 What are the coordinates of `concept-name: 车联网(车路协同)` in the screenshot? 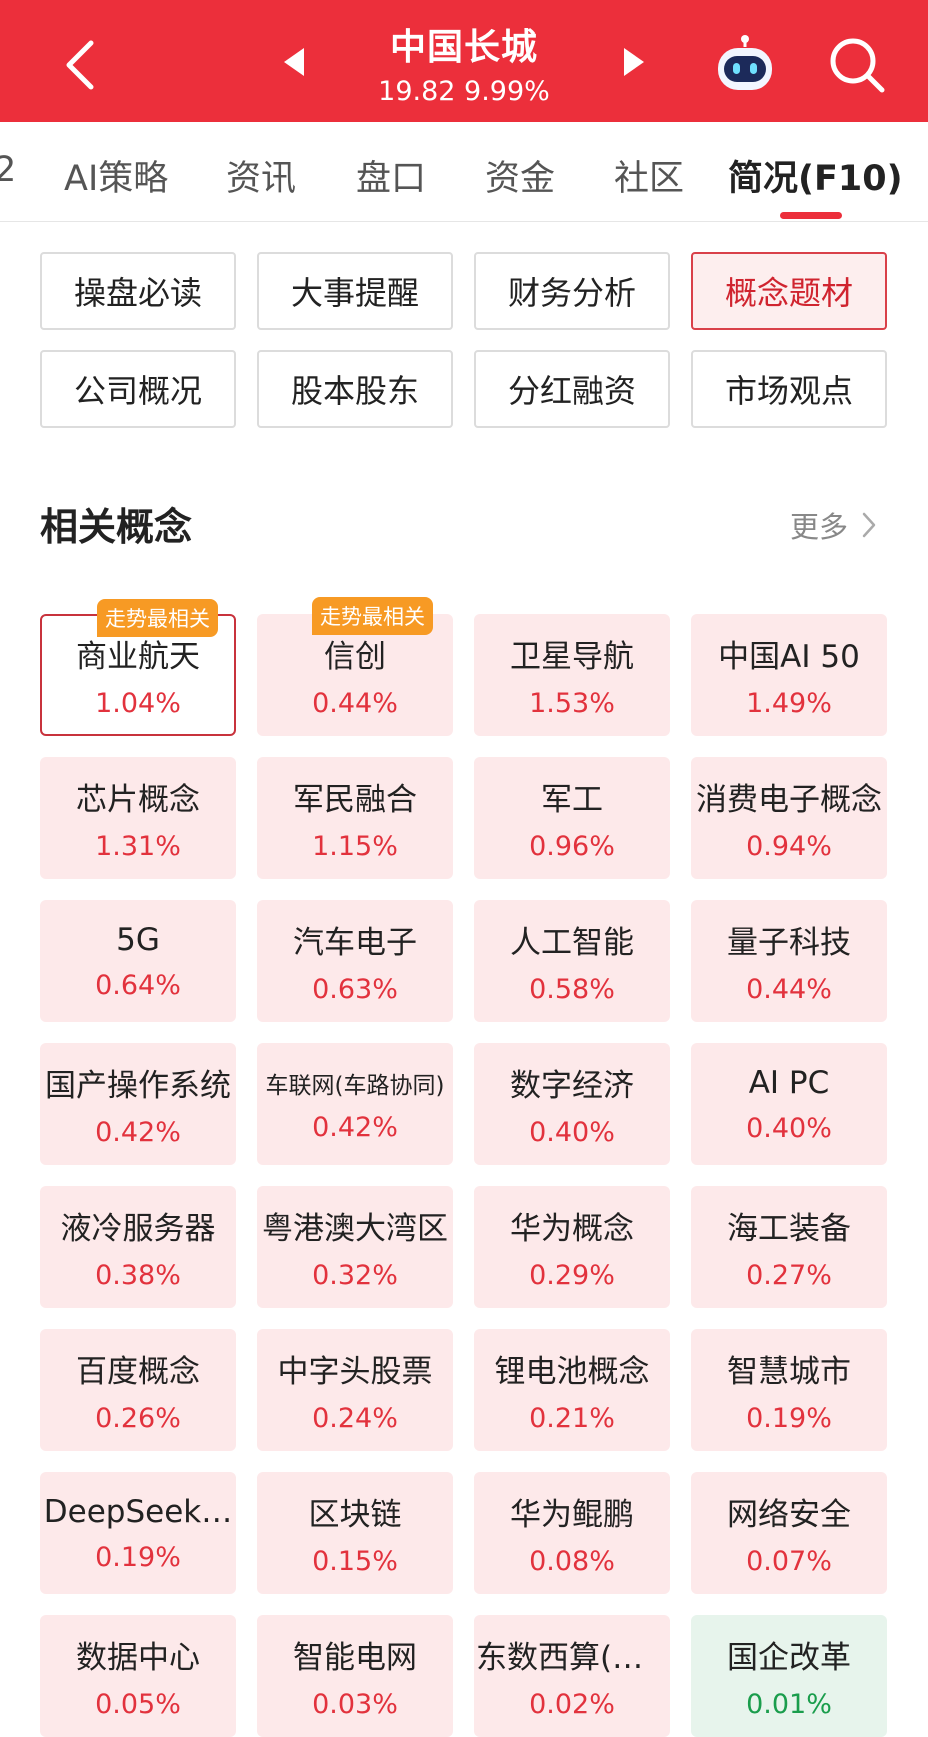 It's located at (355, 1085).